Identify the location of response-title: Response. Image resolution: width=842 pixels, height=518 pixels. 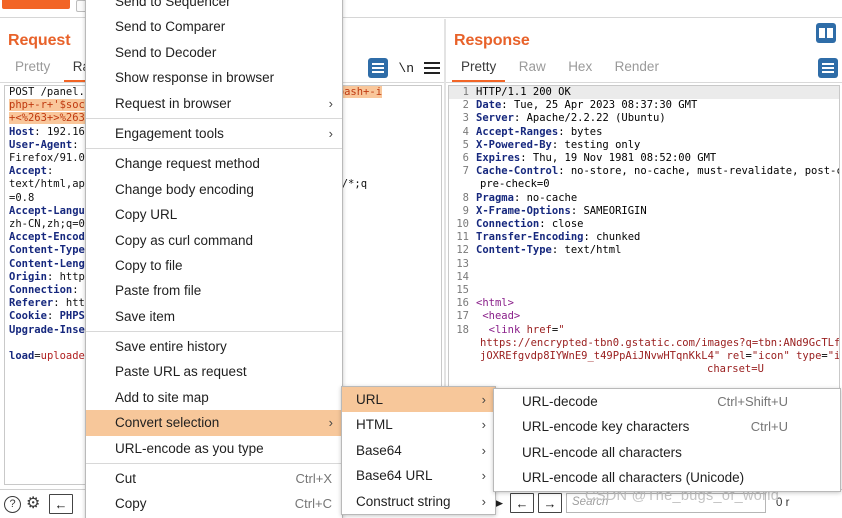
(492, 40).